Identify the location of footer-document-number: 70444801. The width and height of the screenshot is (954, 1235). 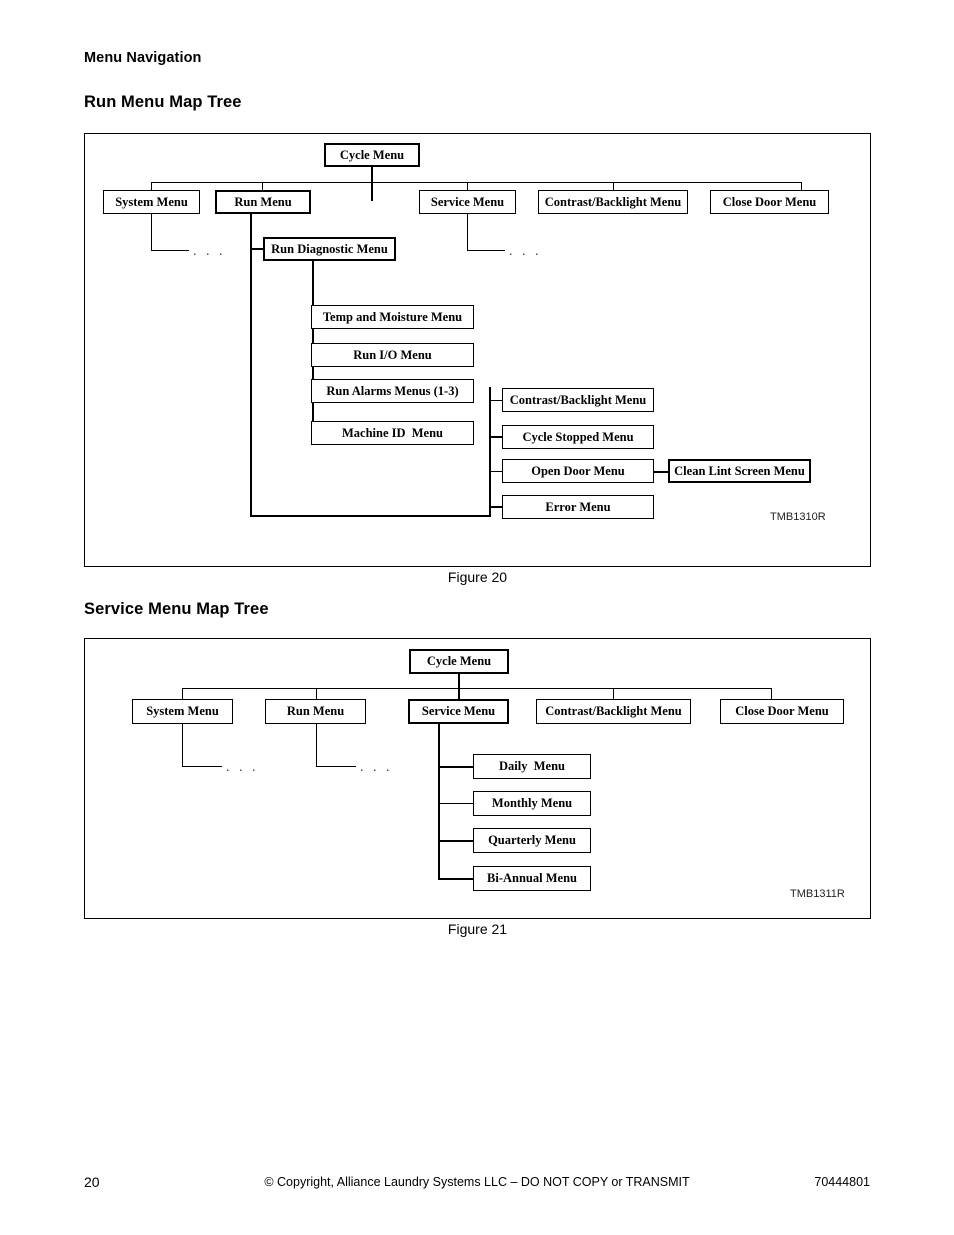
(842, 1182).